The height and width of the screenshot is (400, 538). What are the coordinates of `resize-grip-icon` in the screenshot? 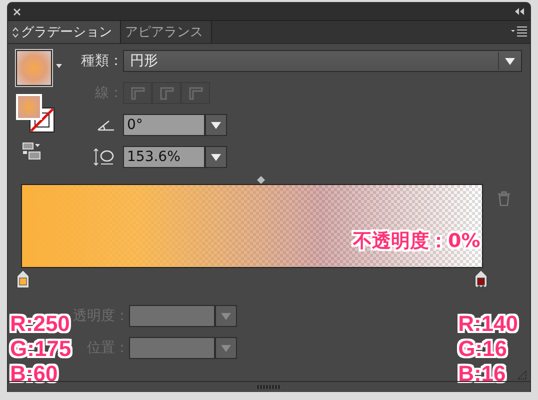 It's located at (269, 387).